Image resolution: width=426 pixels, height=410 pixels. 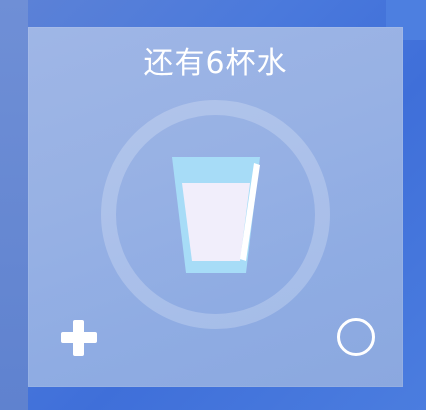 I want to click on desktop-background-left, so click(x=14, y=205).